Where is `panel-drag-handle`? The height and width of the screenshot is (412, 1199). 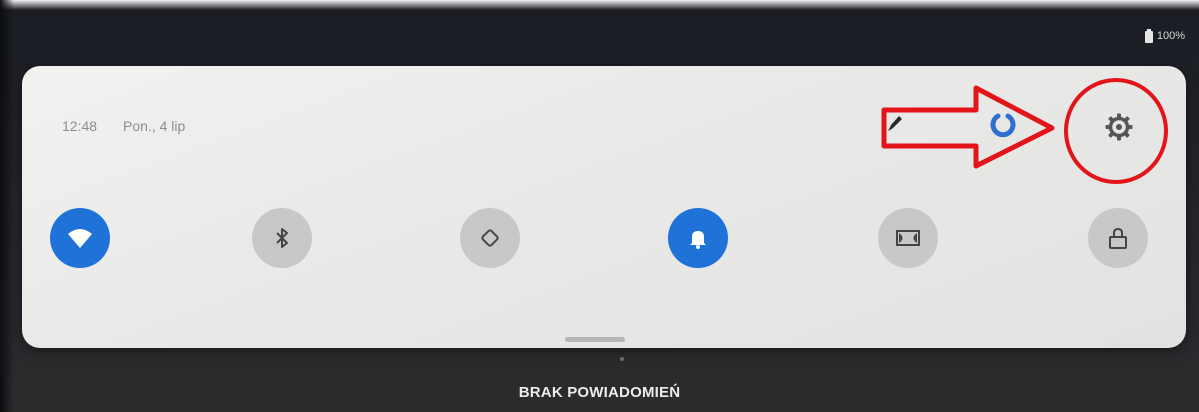 panel-drag-handle is located at coordinates (595, 339).